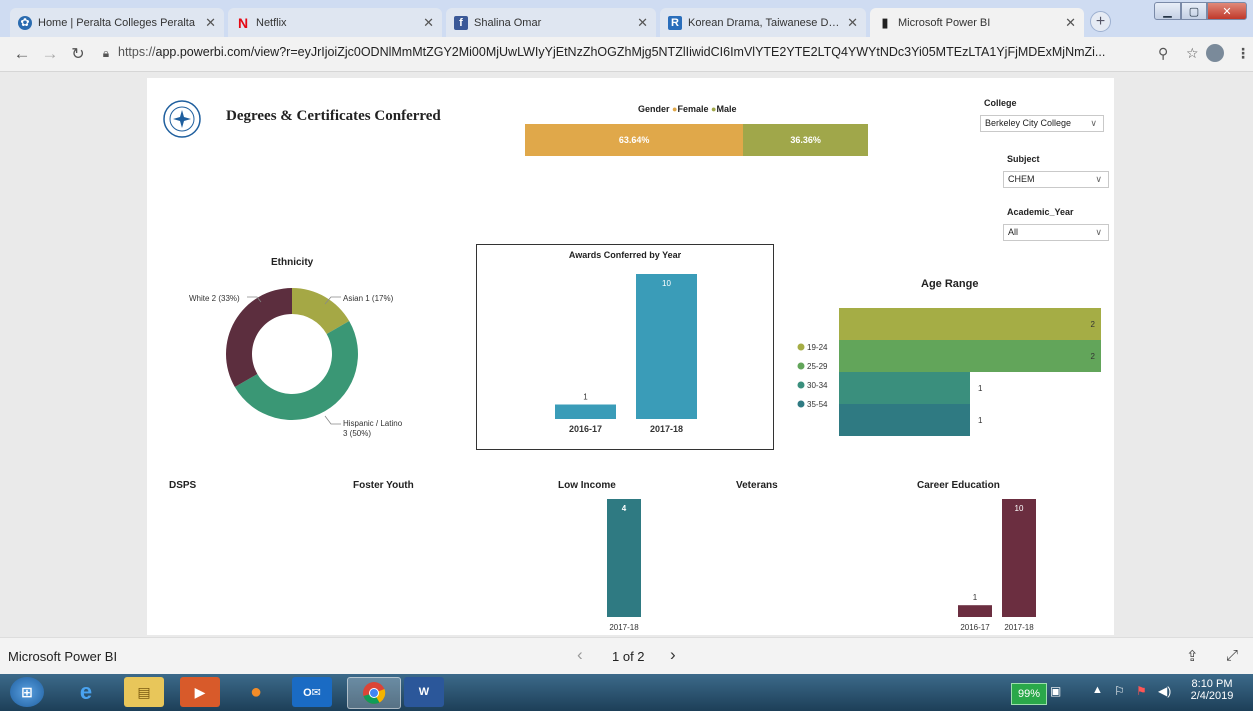  I want to click on subject-slicer-label: Subject, so click(1023, 159).